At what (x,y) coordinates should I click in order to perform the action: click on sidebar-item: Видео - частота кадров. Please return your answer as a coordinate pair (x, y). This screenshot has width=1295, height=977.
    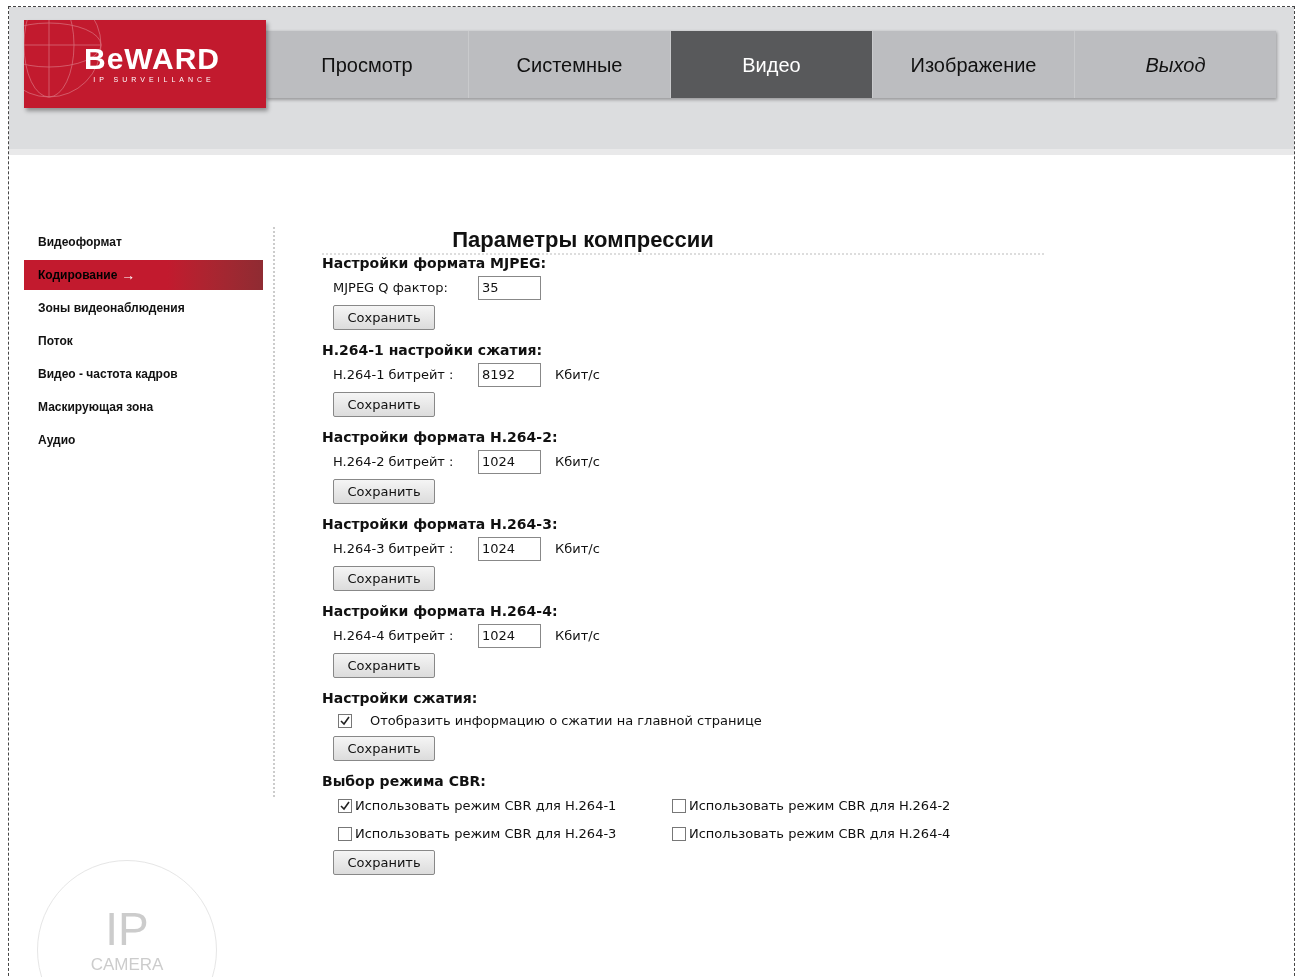
    Looking at the image, I should click on (143, 374).